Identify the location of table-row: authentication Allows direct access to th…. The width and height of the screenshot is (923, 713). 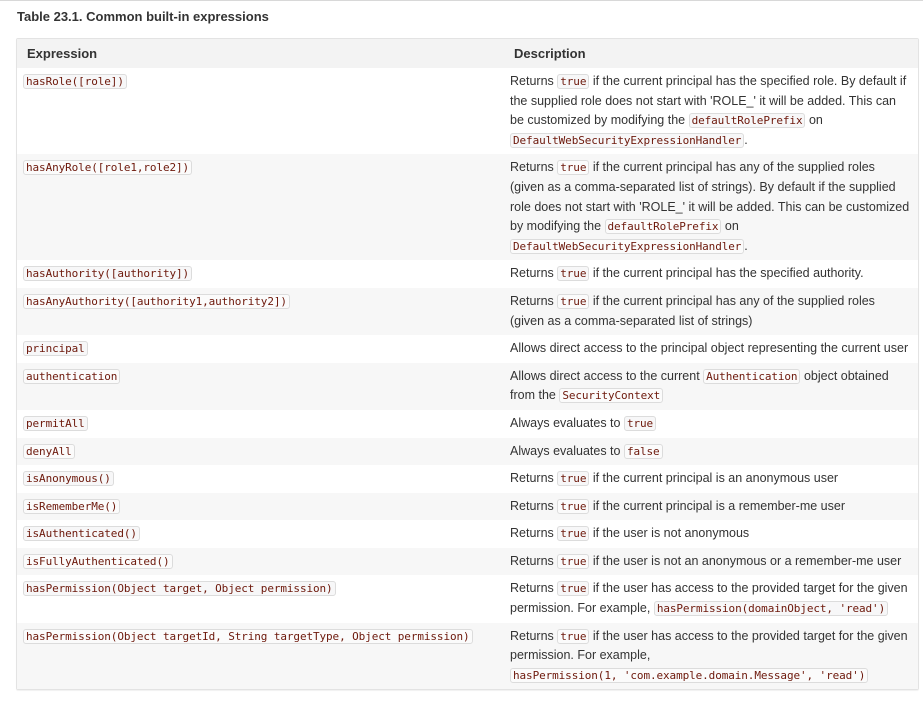
(467, 386).